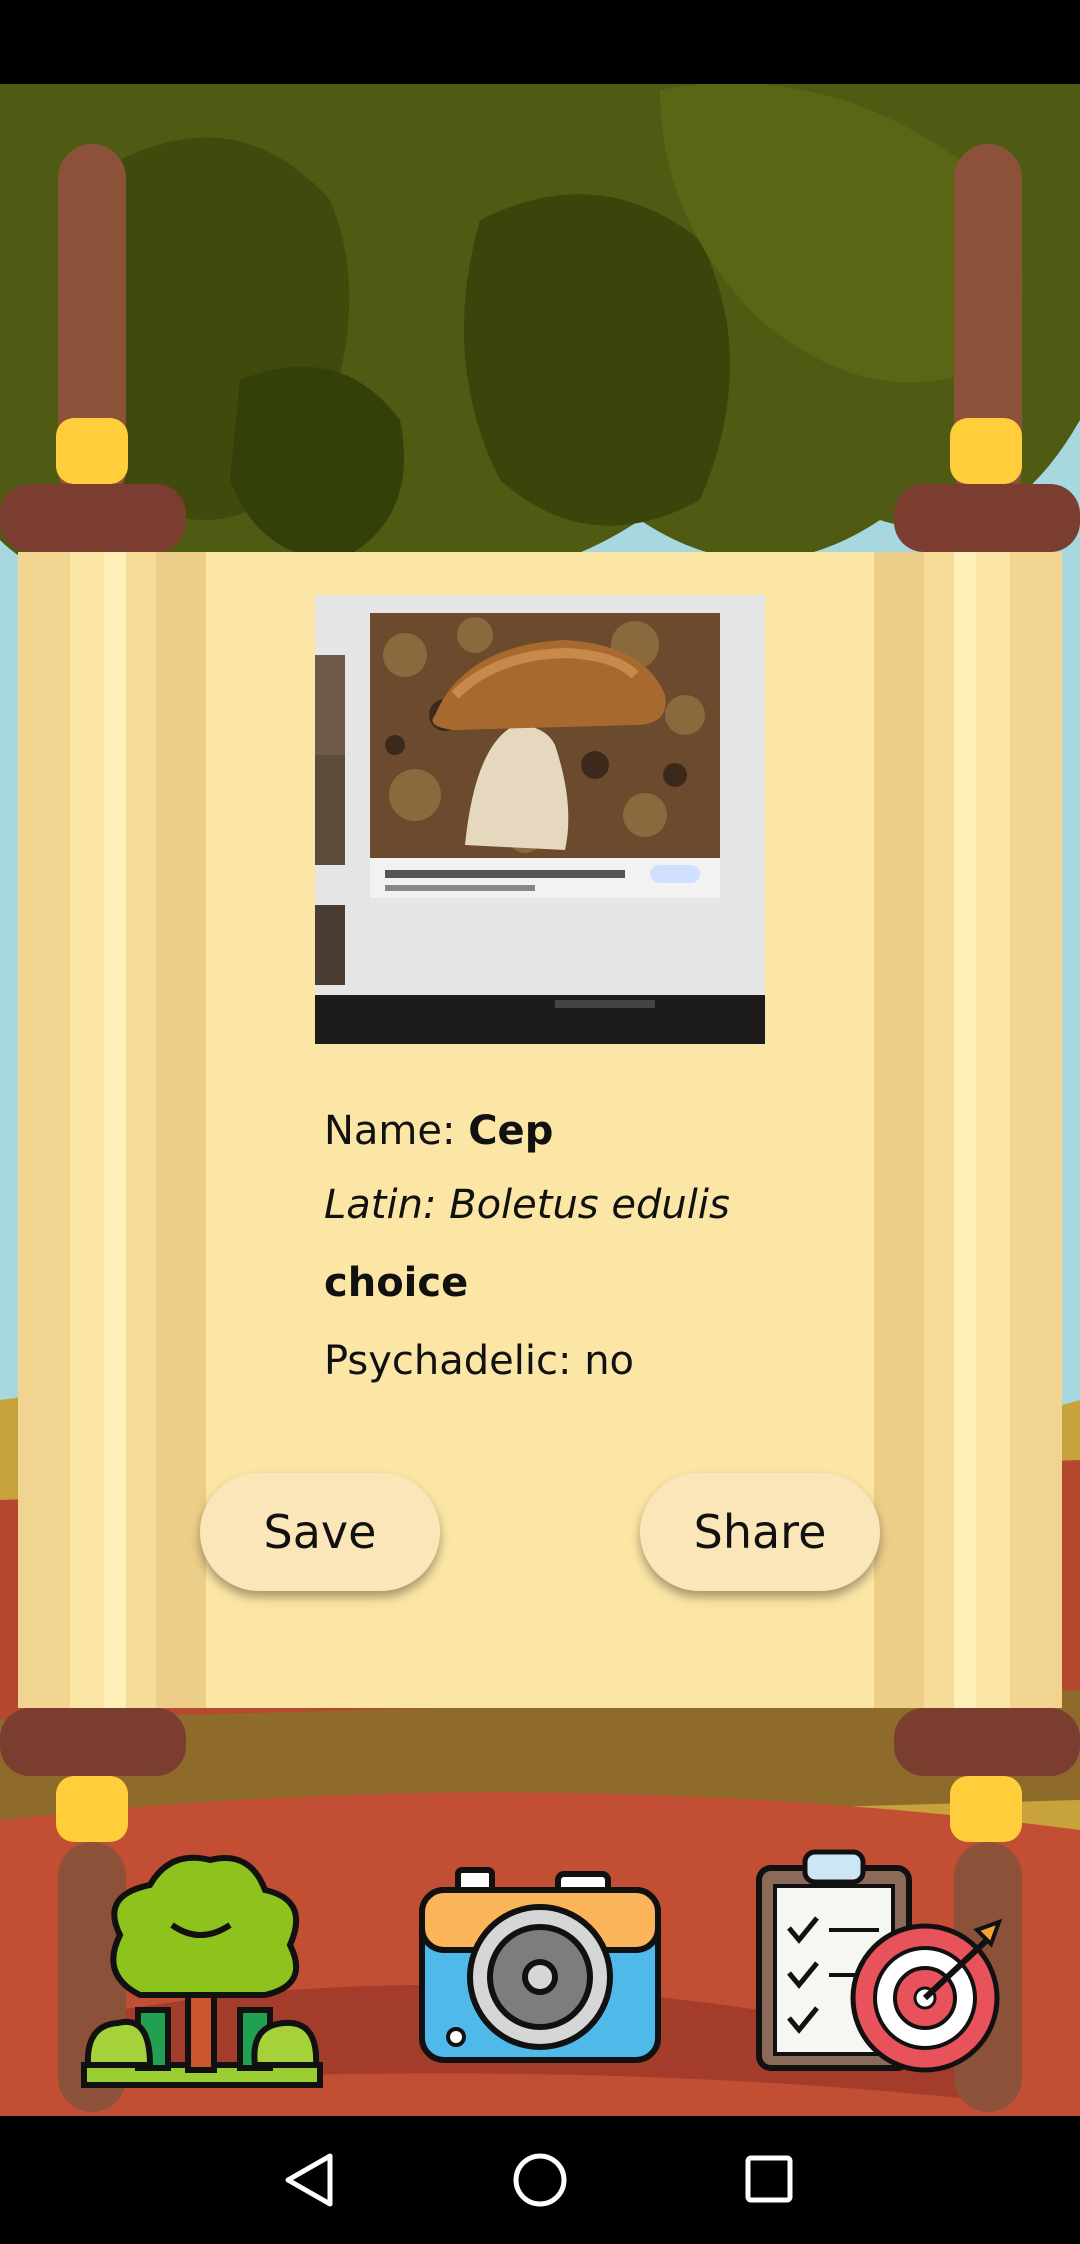 The height and width of the screenshot is (2244, 1080). Describe the element at coordinates (93, 1742) in the screenshot. I see `scroll-rod-bottom-left` at that location.